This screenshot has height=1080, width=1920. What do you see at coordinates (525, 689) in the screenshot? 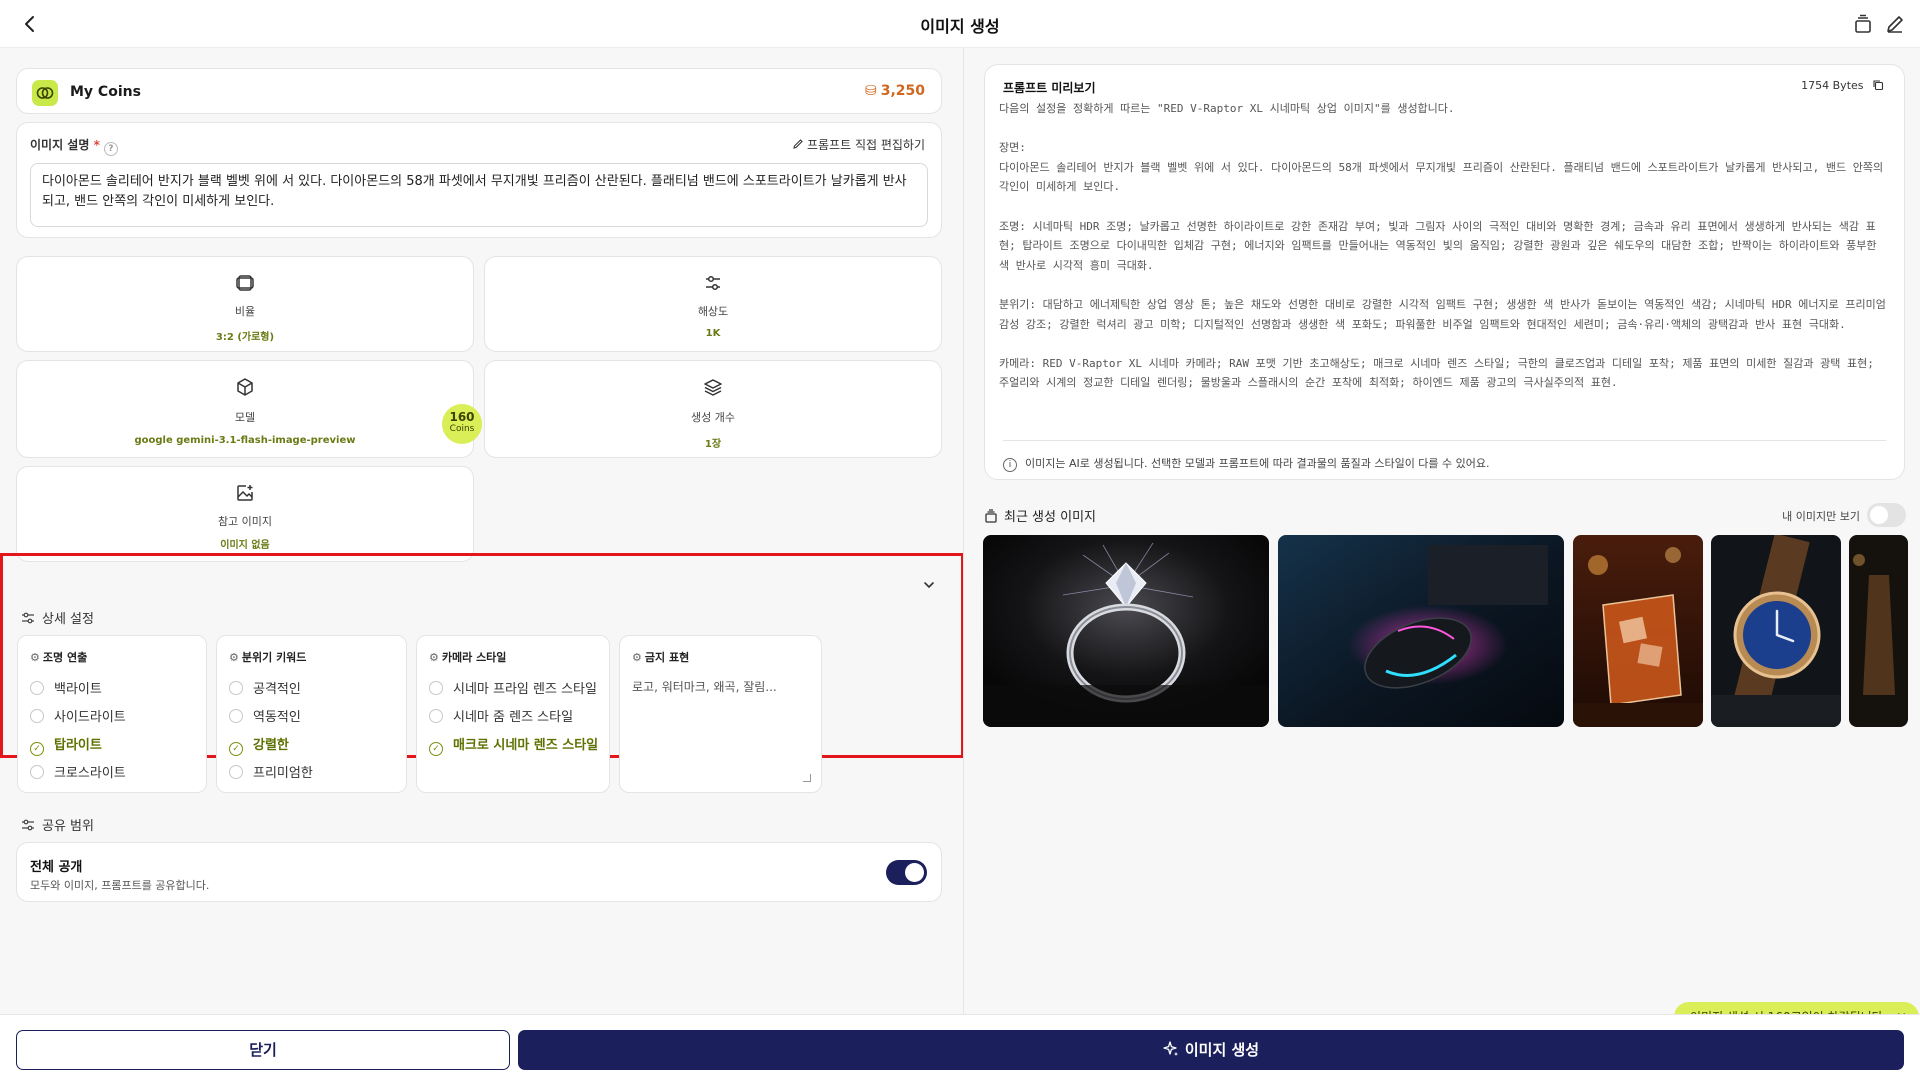
I see `camera-option-label: 시네마 프라임 렌즈 스타일` at bounding box center [525, 689].